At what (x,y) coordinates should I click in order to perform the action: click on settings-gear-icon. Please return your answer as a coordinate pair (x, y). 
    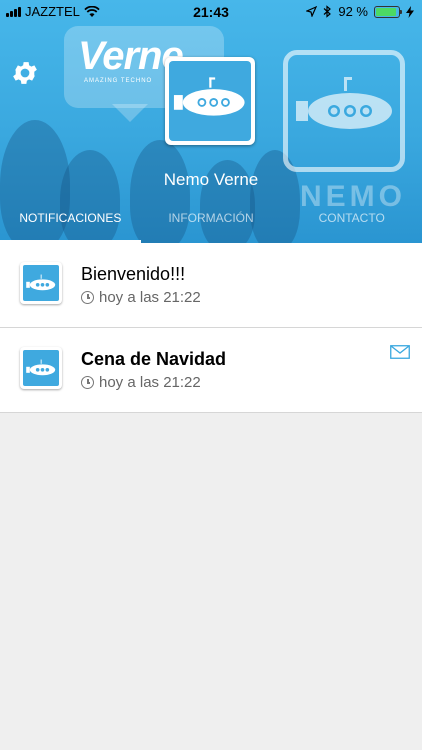
    Looking at the image, I should click on (25, 73).